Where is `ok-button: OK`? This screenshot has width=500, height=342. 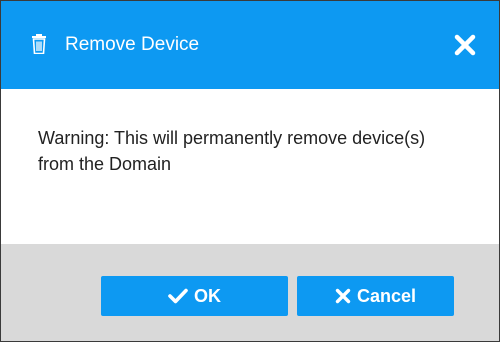
ok-button: OK is located at coordinates (194, 296).